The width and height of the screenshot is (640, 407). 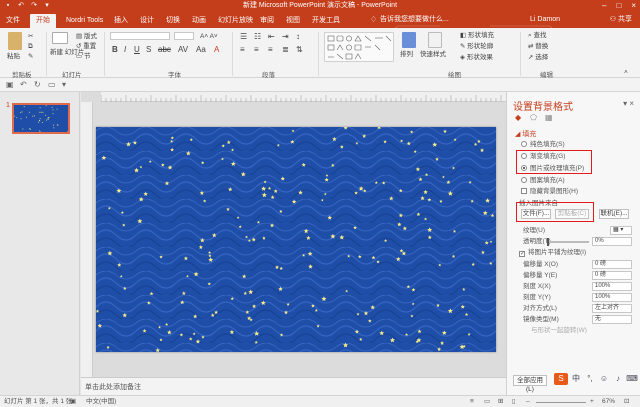 What do you see at coordinates (256, 49) in the screenshot?
I see `align-center-icon: ≡` at bounding box center [256, 49].